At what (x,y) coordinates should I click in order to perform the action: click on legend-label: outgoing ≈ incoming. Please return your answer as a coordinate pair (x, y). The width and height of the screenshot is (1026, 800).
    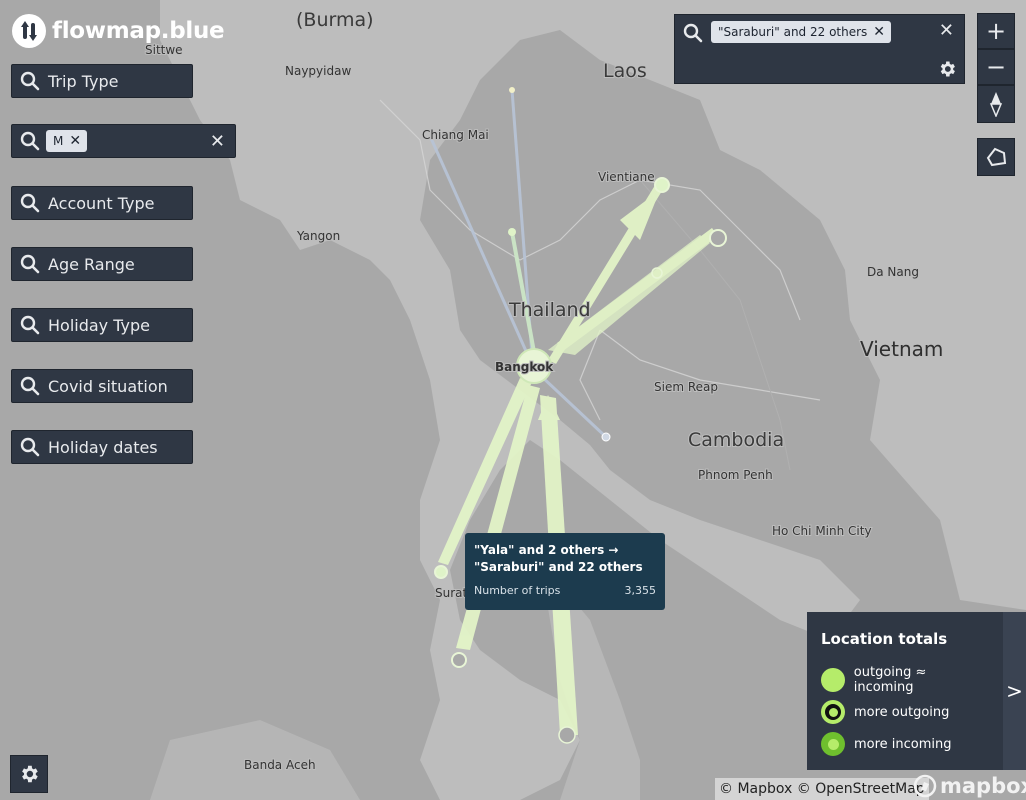
    Looking at the image, I should click on (890, 680).